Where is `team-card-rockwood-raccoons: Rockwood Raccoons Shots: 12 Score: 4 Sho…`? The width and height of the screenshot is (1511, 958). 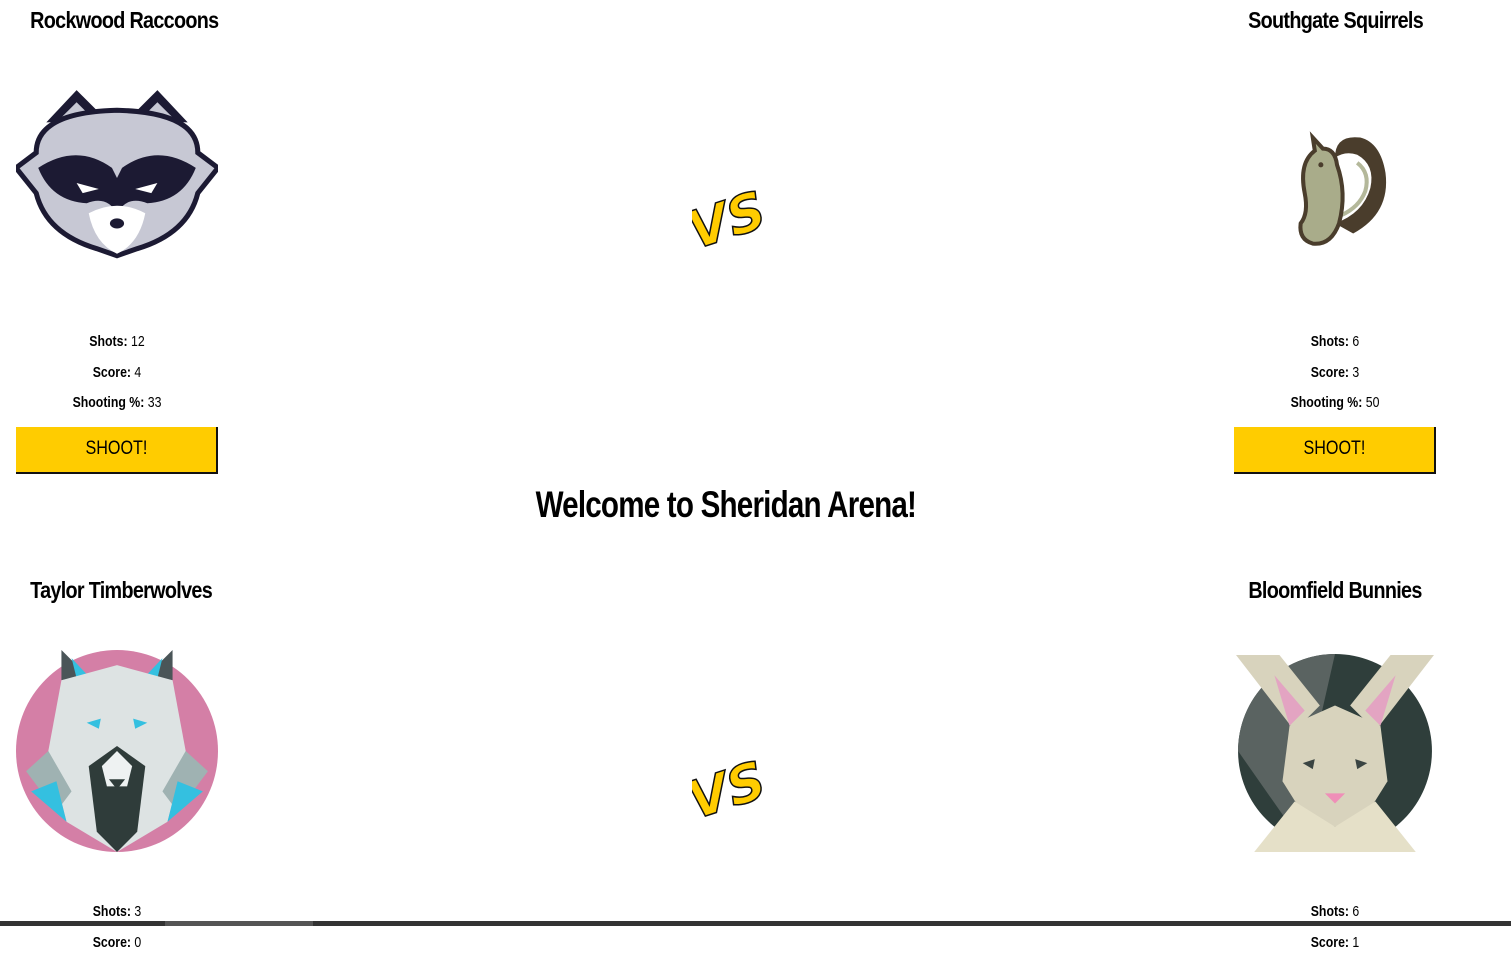 team-card-rockwood-raccoons: Rockwood Raccoons Shots: 12 Score: 4 Sho… is located at coordinates (117, 237).